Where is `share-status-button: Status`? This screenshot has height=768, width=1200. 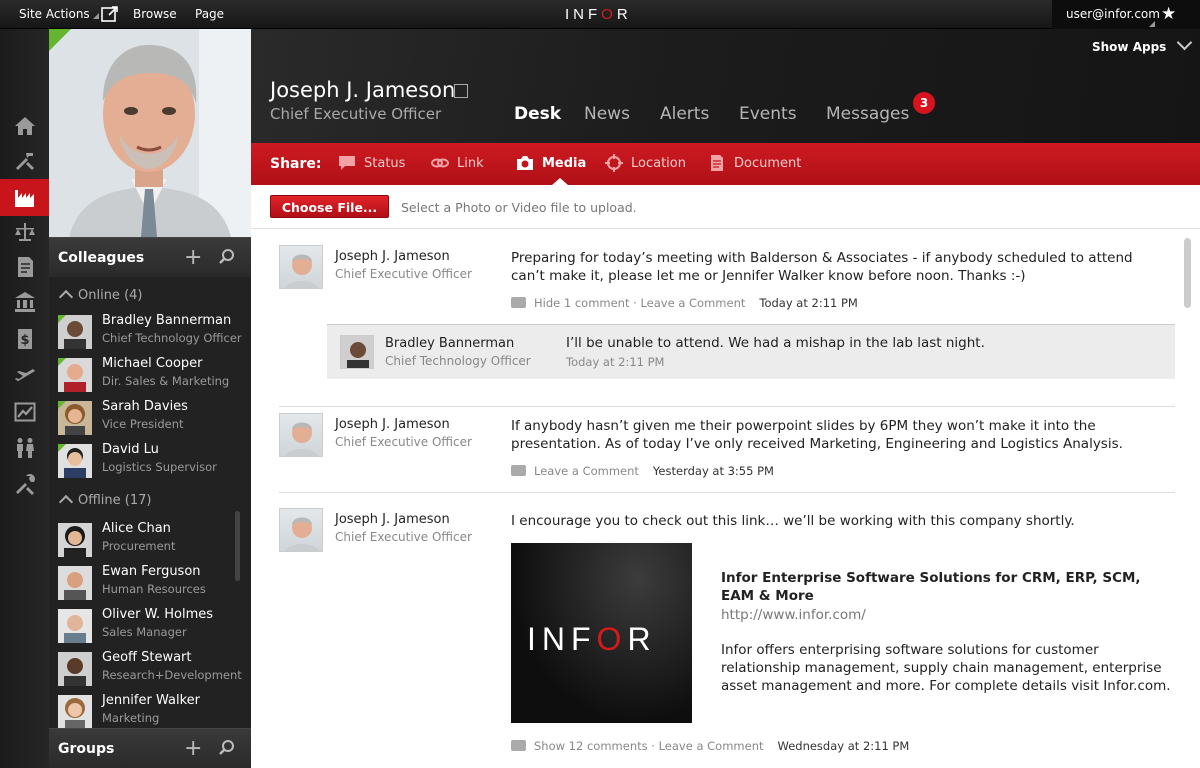
share-status-button: Status is located at coordinates (372, 163).